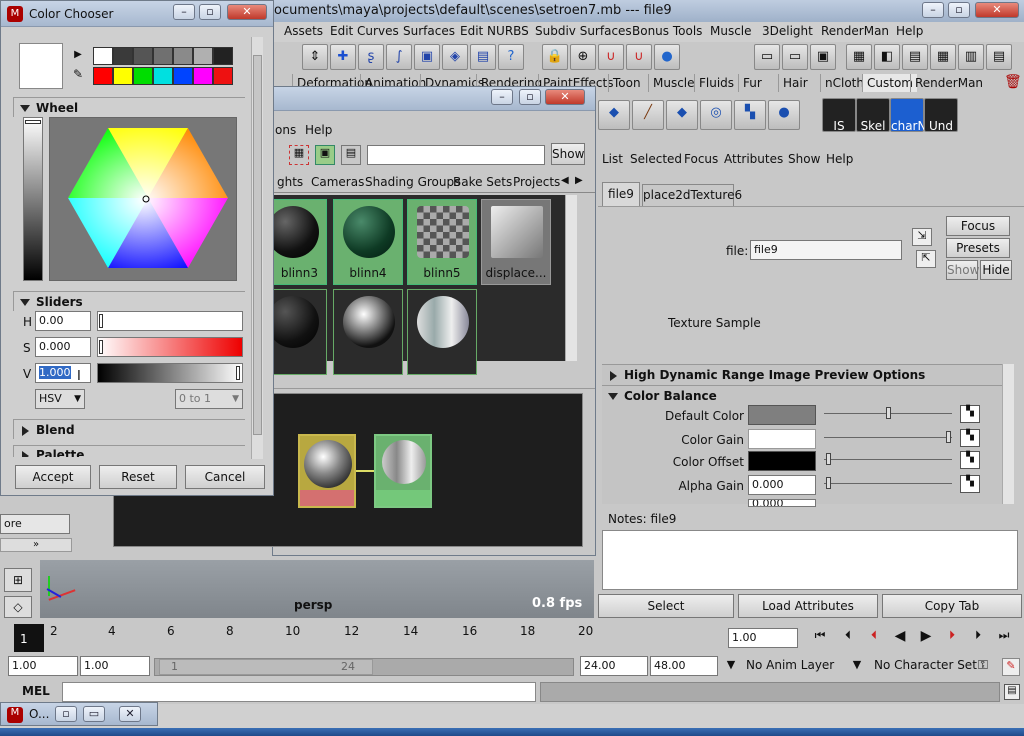  Describe the element at coordinates (887, 57) in the screenshot. I see `clapper-icon: ◧` at that location.